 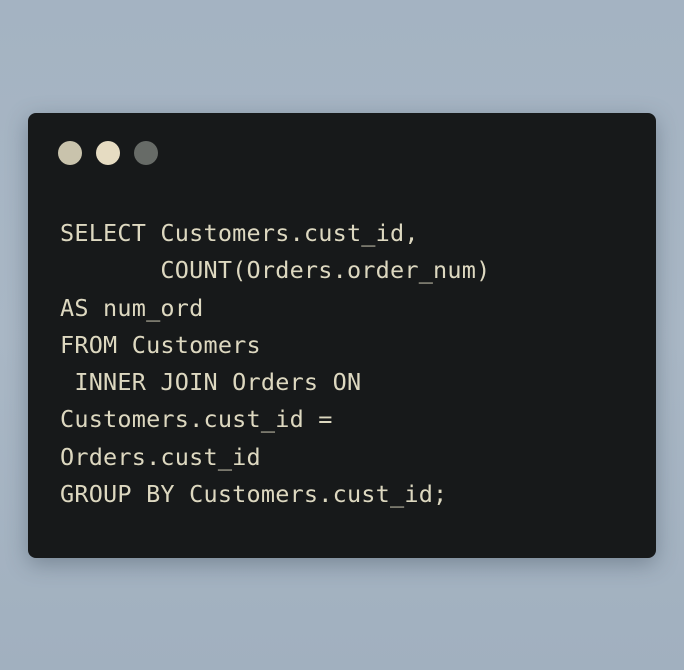 I want to click on minimize-dot-icon, so click(x=108, y=153).